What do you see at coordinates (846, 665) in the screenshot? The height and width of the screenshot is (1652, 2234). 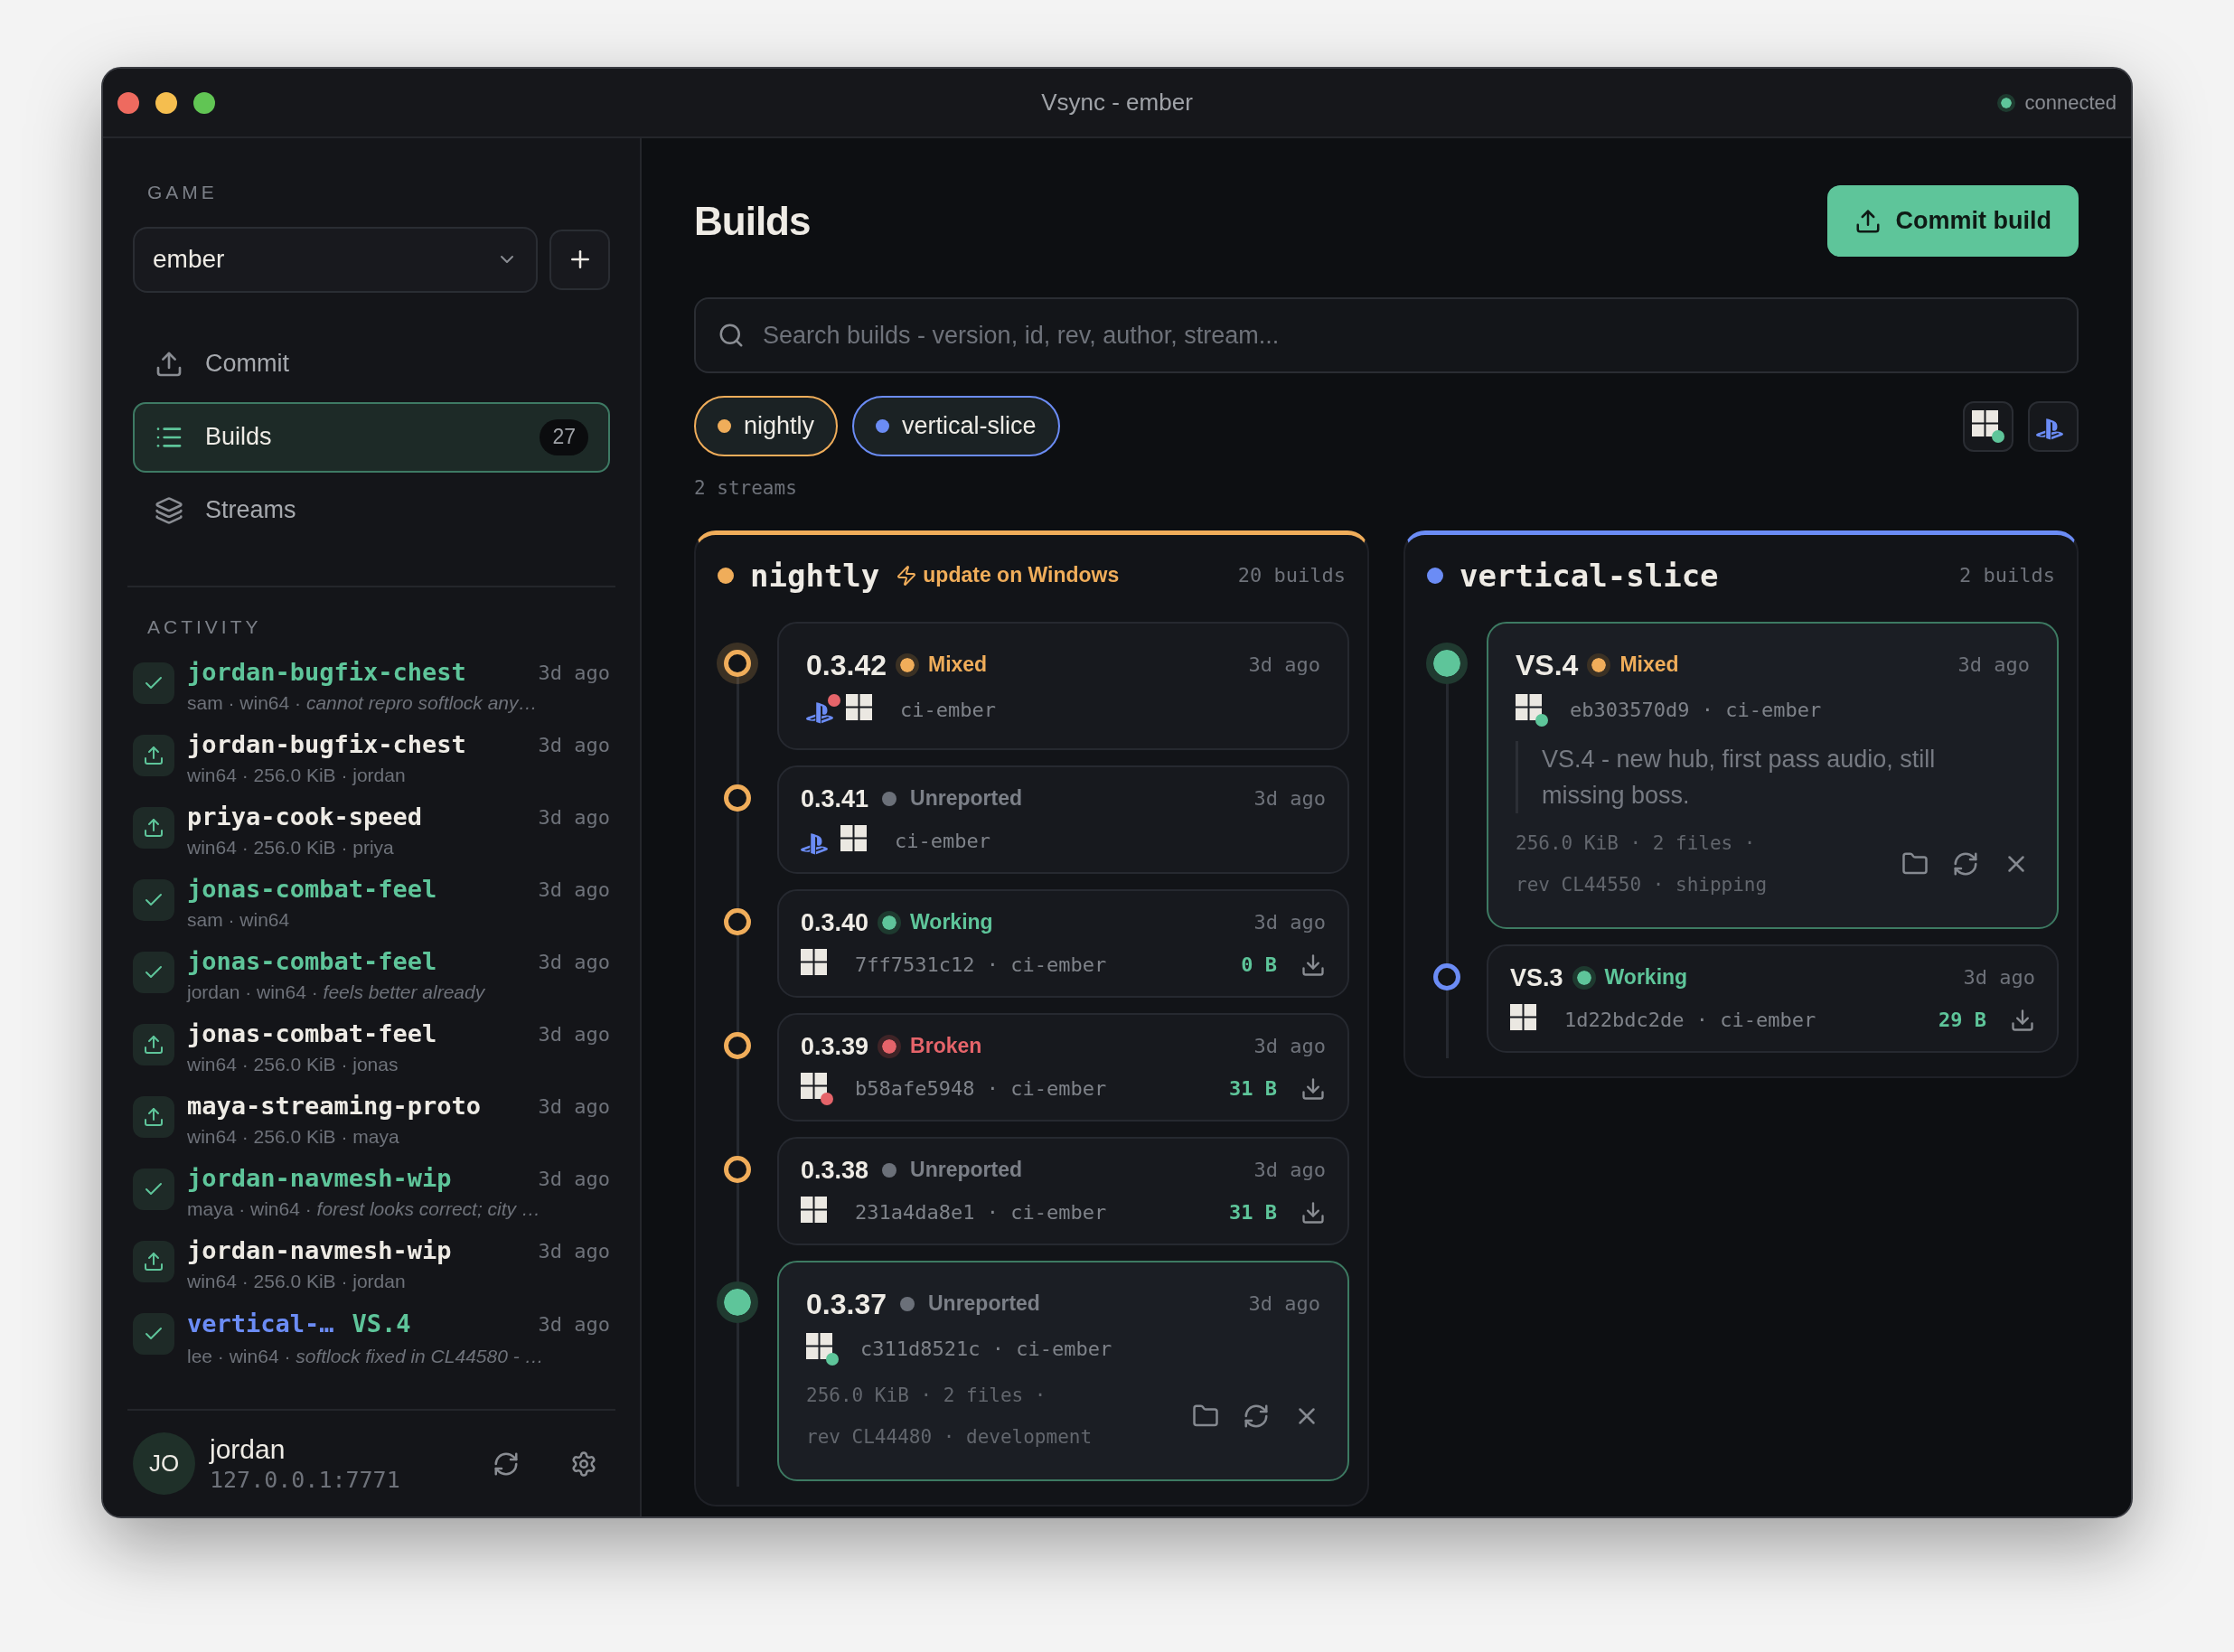 I see `build-version: 0.3.42` at bounding box center [846, 665].